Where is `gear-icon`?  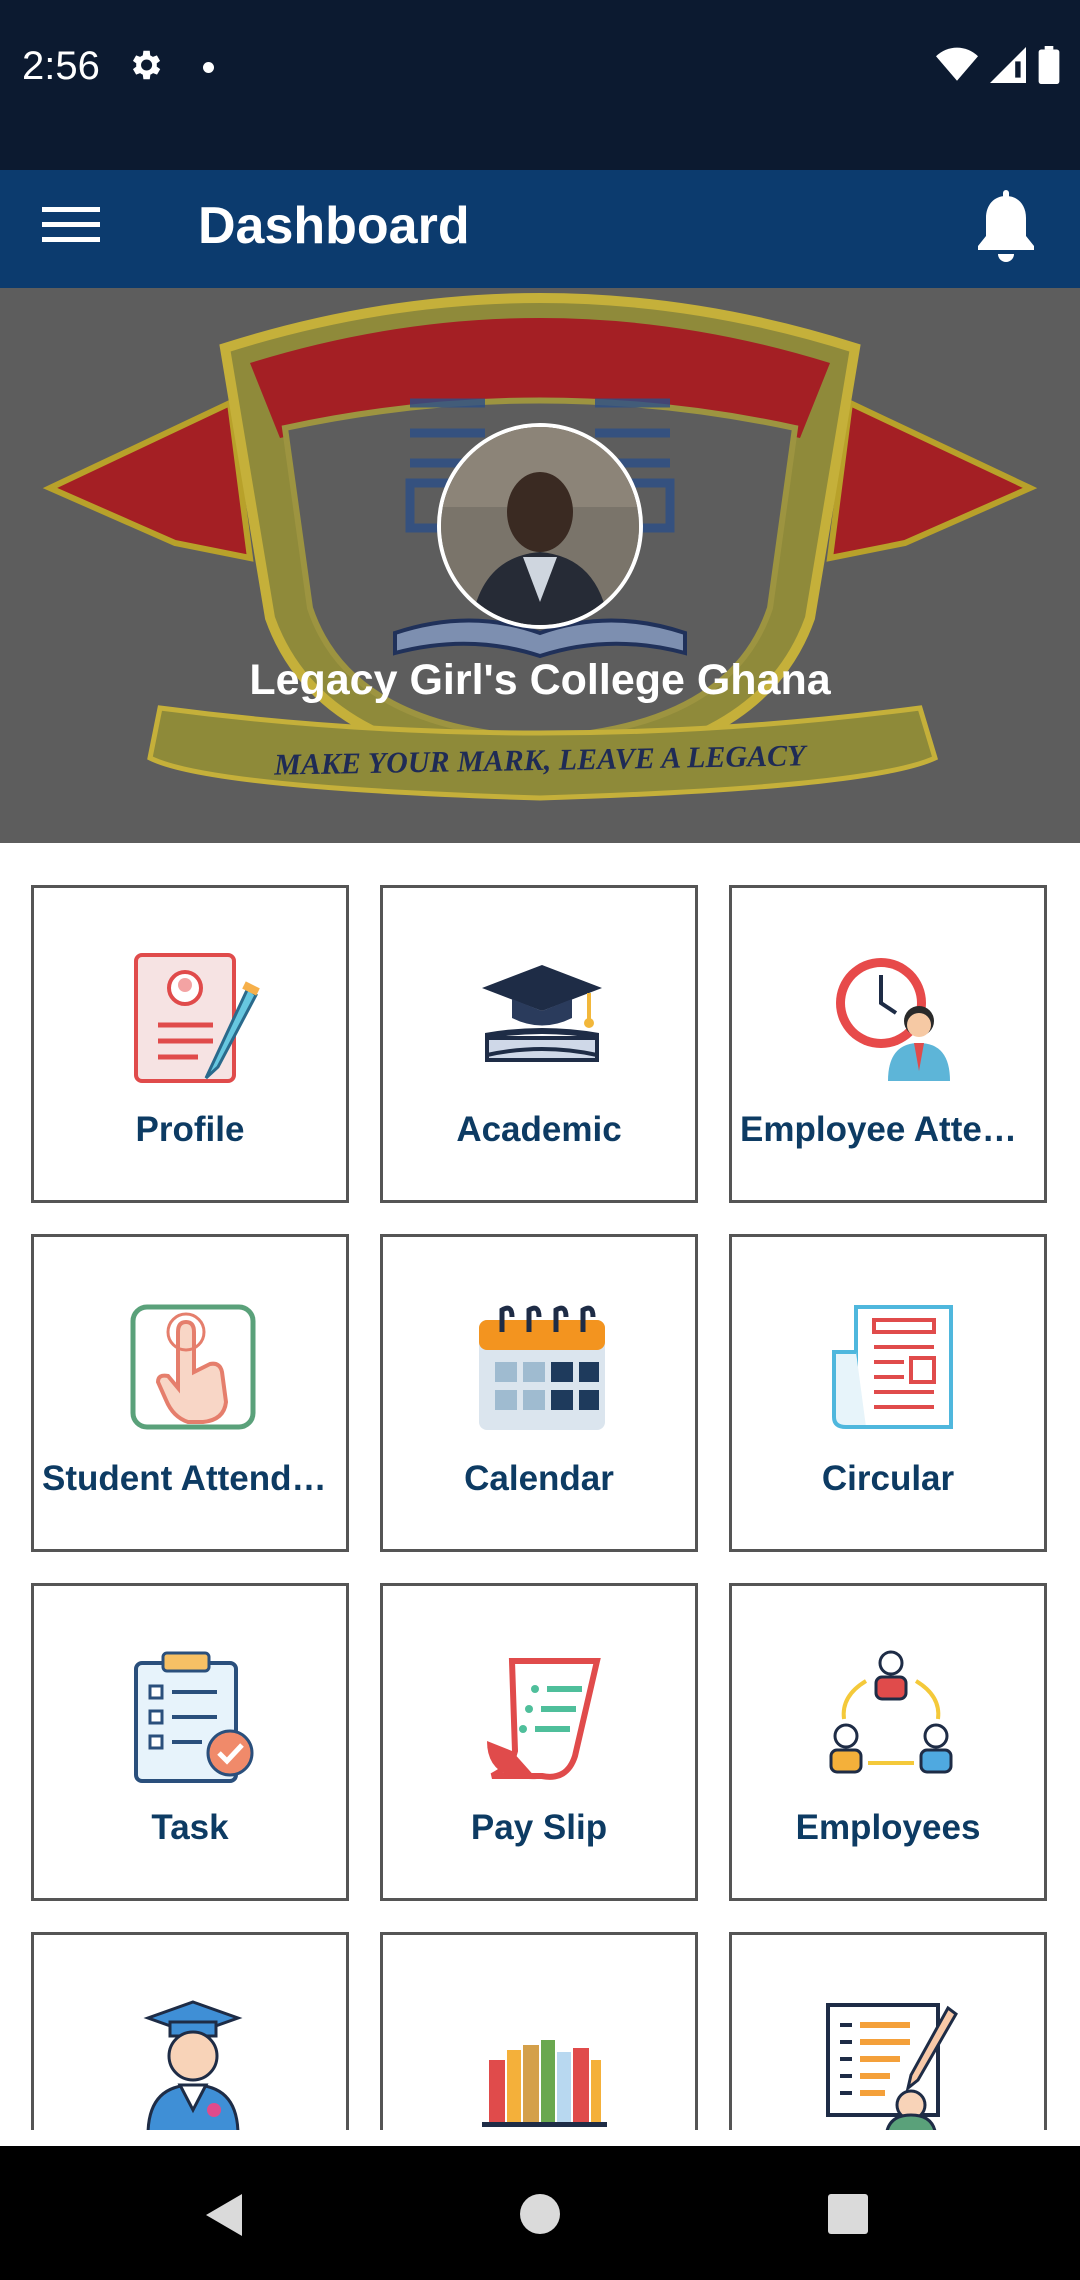
gear-icon is located at coordinates (146, 65).